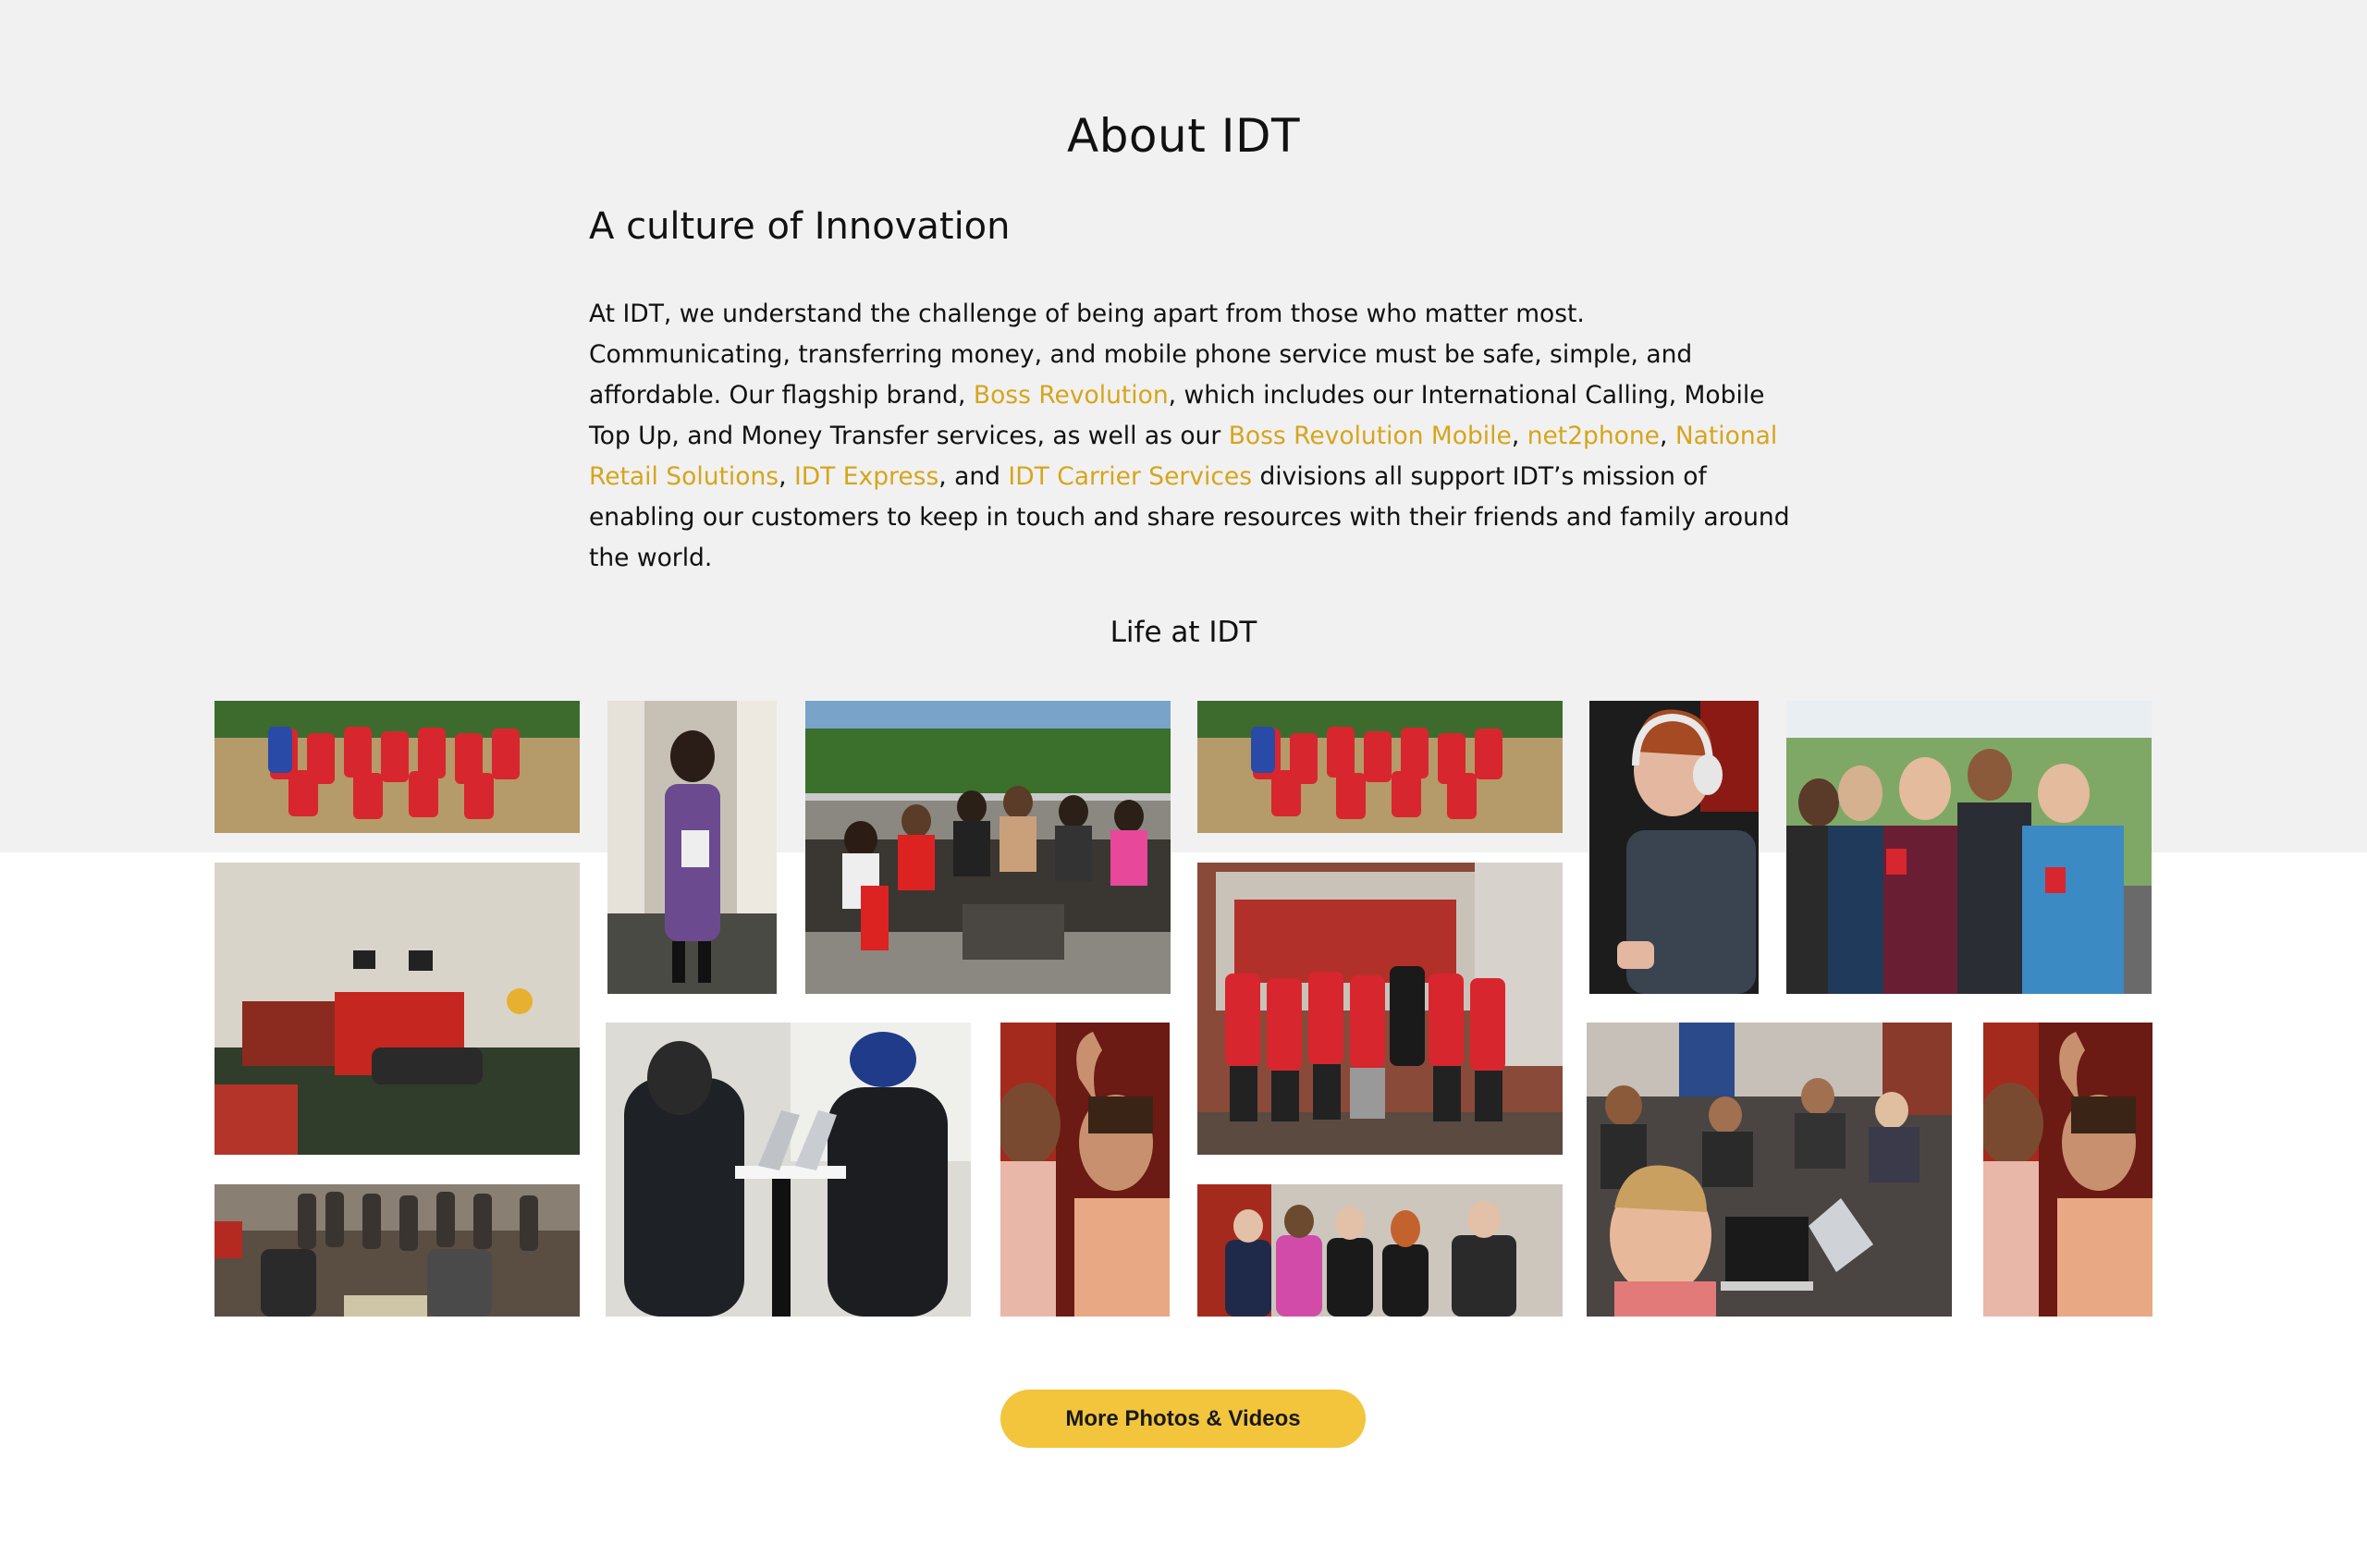 The image size is (2367, 1568). What do you see at coordinates (1183, 136) in the screenshot?
I see `page-title: About IDT` at bounding box center [1183, 136].